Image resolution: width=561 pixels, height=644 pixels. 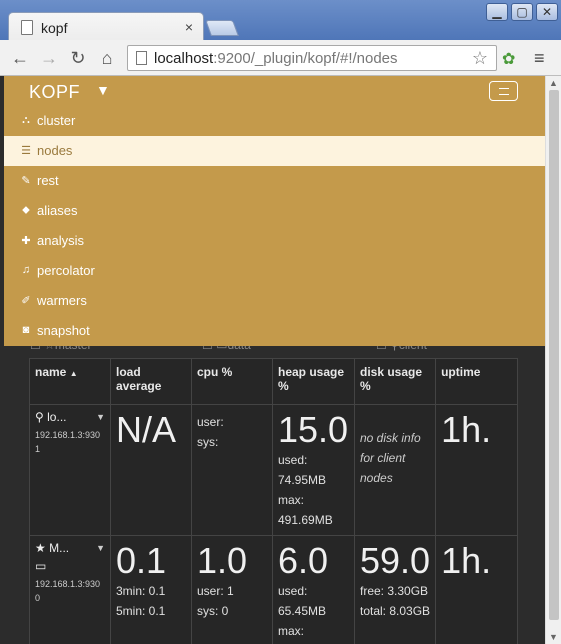 I want to click on reload-icon: ↻, so click(x=78, y=58).